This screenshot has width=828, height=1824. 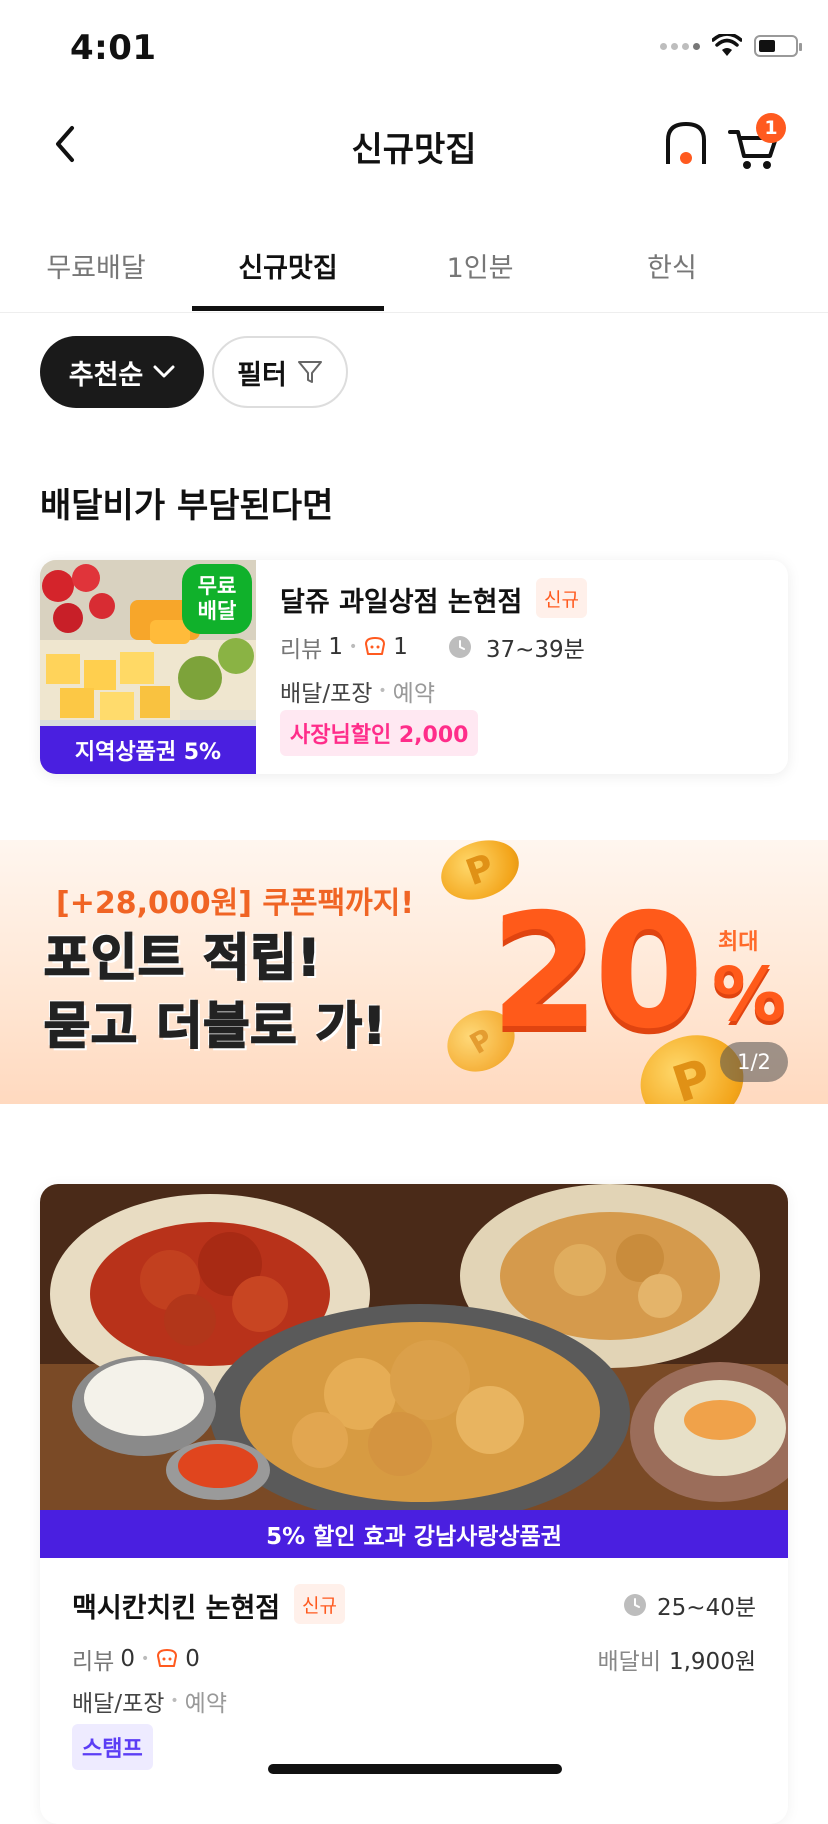 I want to click on store-meta: 리뷰 1 • 1 37~39분, so click(x=432, y=647).